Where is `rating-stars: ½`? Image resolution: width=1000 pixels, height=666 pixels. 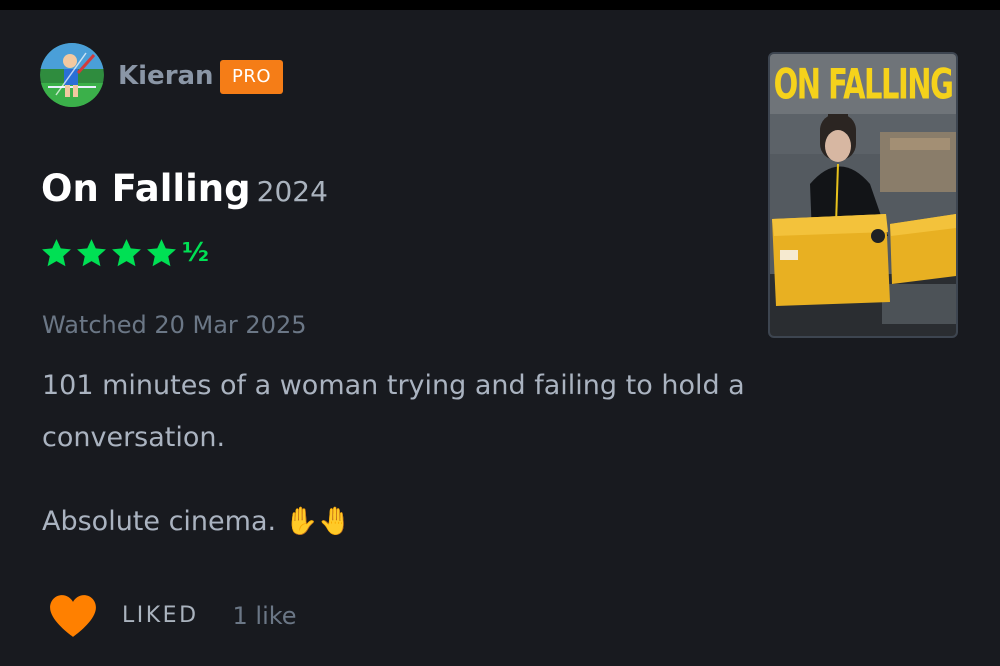 rating-stars: ½ is located at coordinates (124, 253).